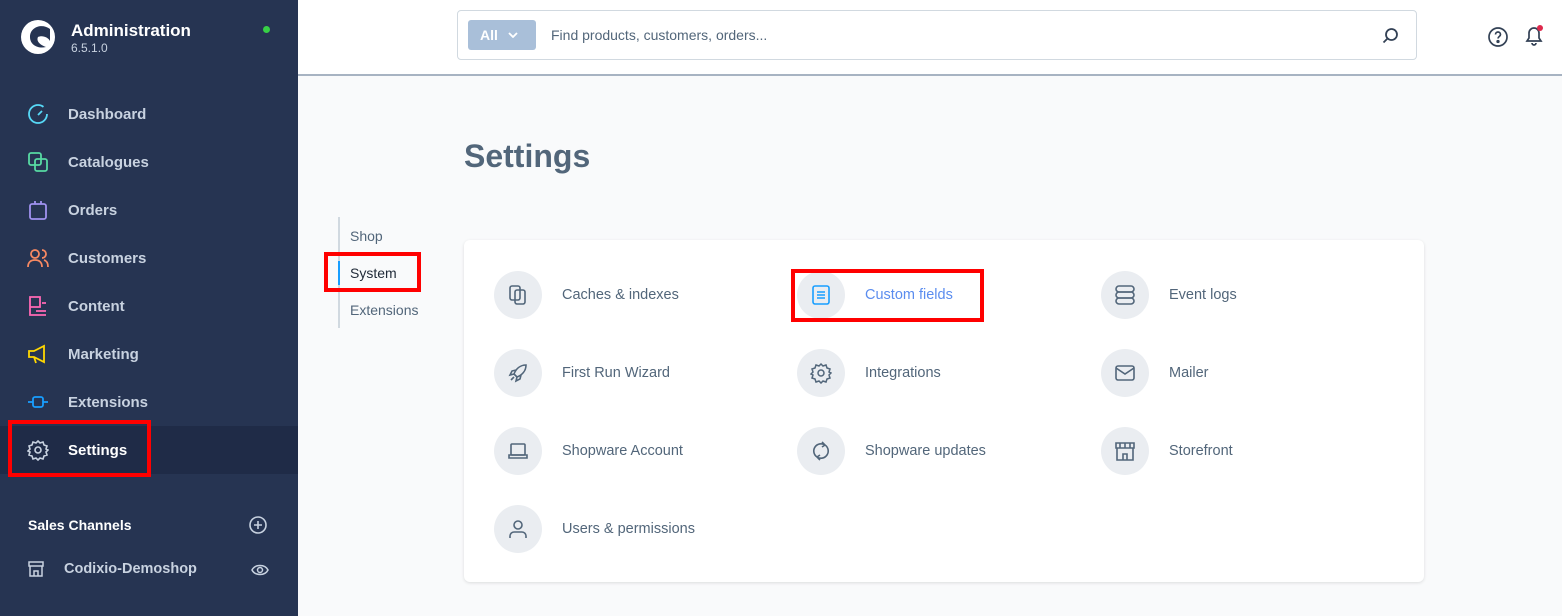 Image resolution: width=1562 pixels, height=616 pixels. What do you see at coordinates (518, 451) in the screenshot?
I see `laptop-icon` at bounding box center [518, 451].